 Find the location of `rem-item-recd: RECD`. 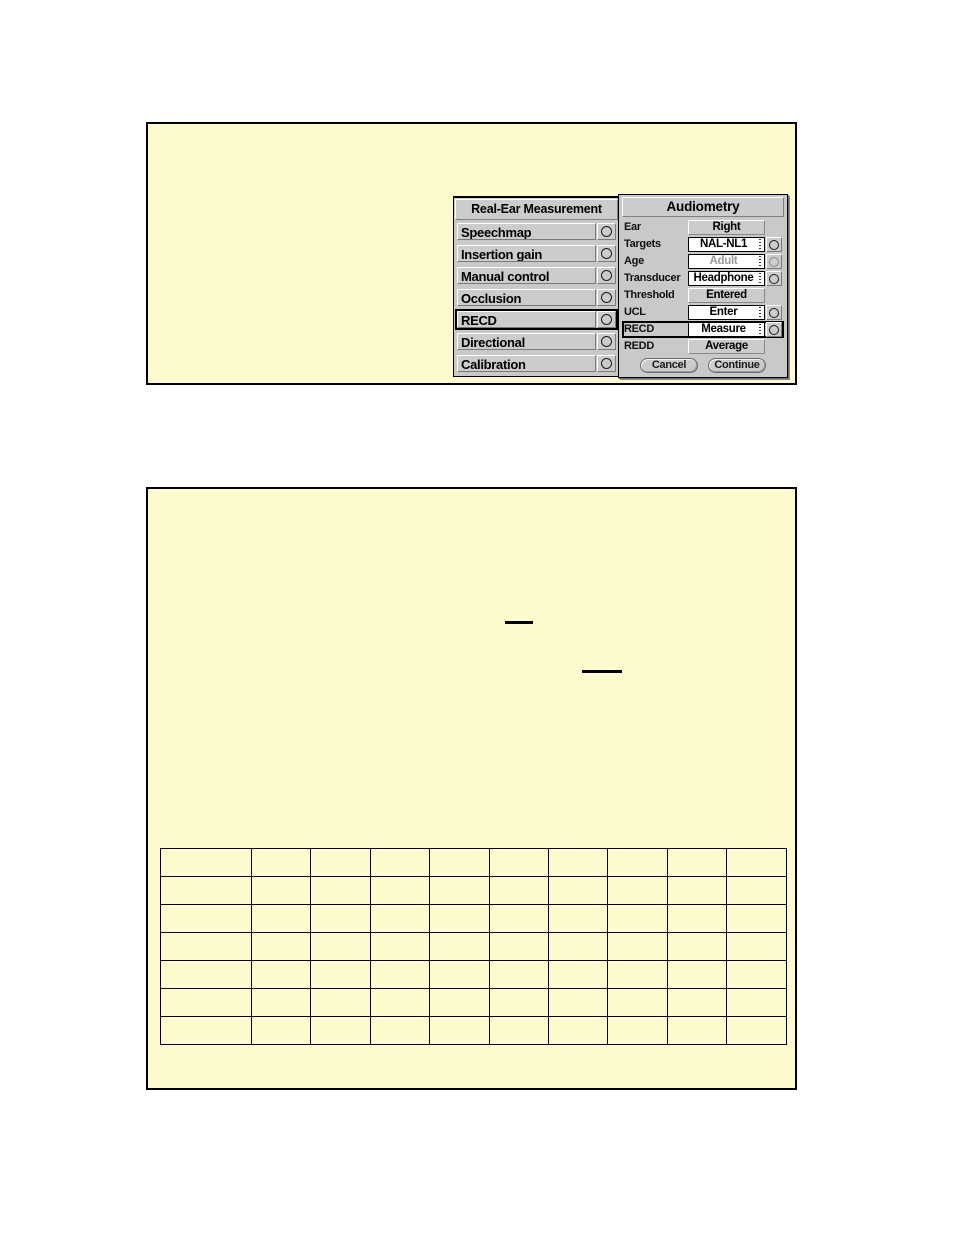

rem-item-recd: RECD is located at coordinates (536, 319).